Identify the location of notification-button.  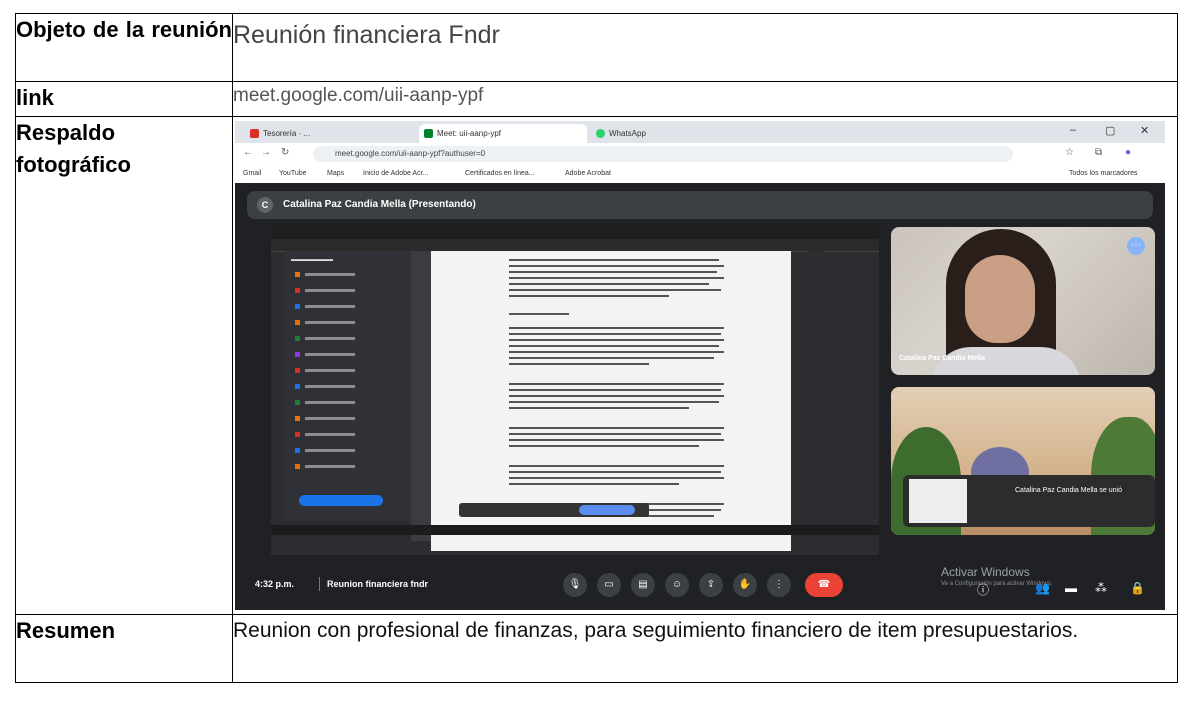
(607, 510).